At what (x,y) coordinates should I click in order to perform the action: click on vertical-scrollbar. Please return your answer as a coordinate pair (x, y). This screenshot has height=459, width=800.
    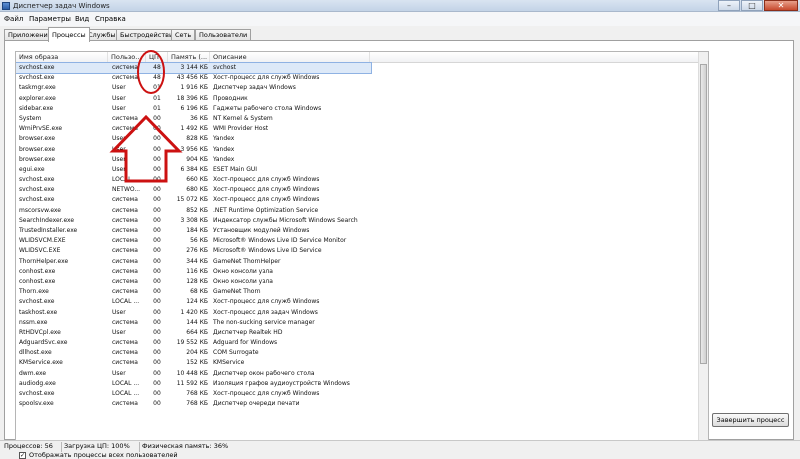
    Looking at the image, I should click on (703, 248).